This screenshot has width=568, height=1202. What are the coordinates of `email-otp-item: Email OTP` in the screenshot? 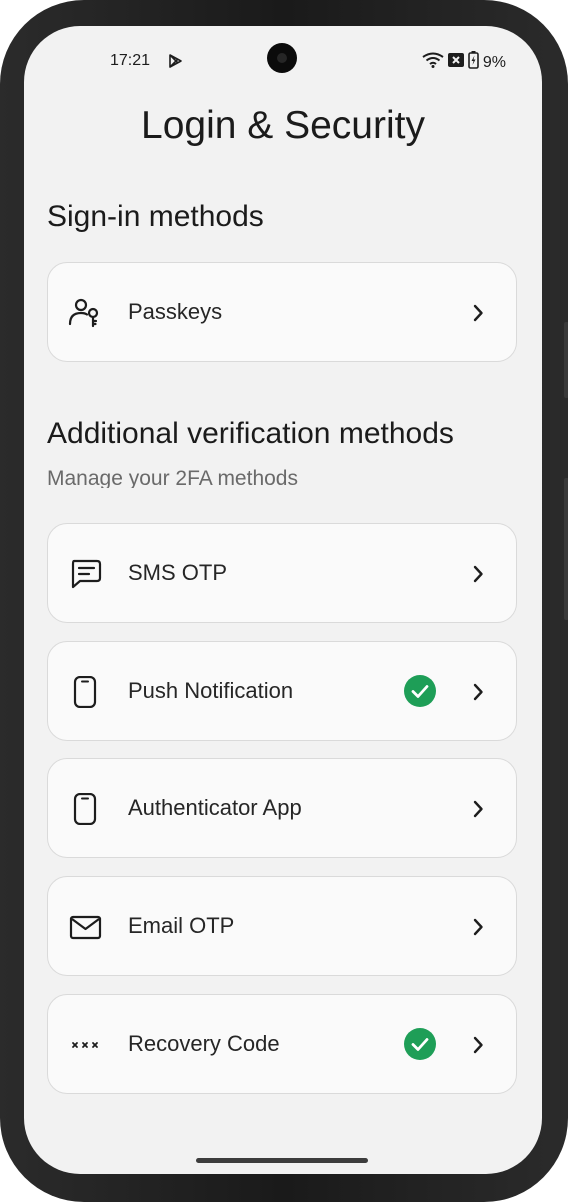 It's located at (282, 926).